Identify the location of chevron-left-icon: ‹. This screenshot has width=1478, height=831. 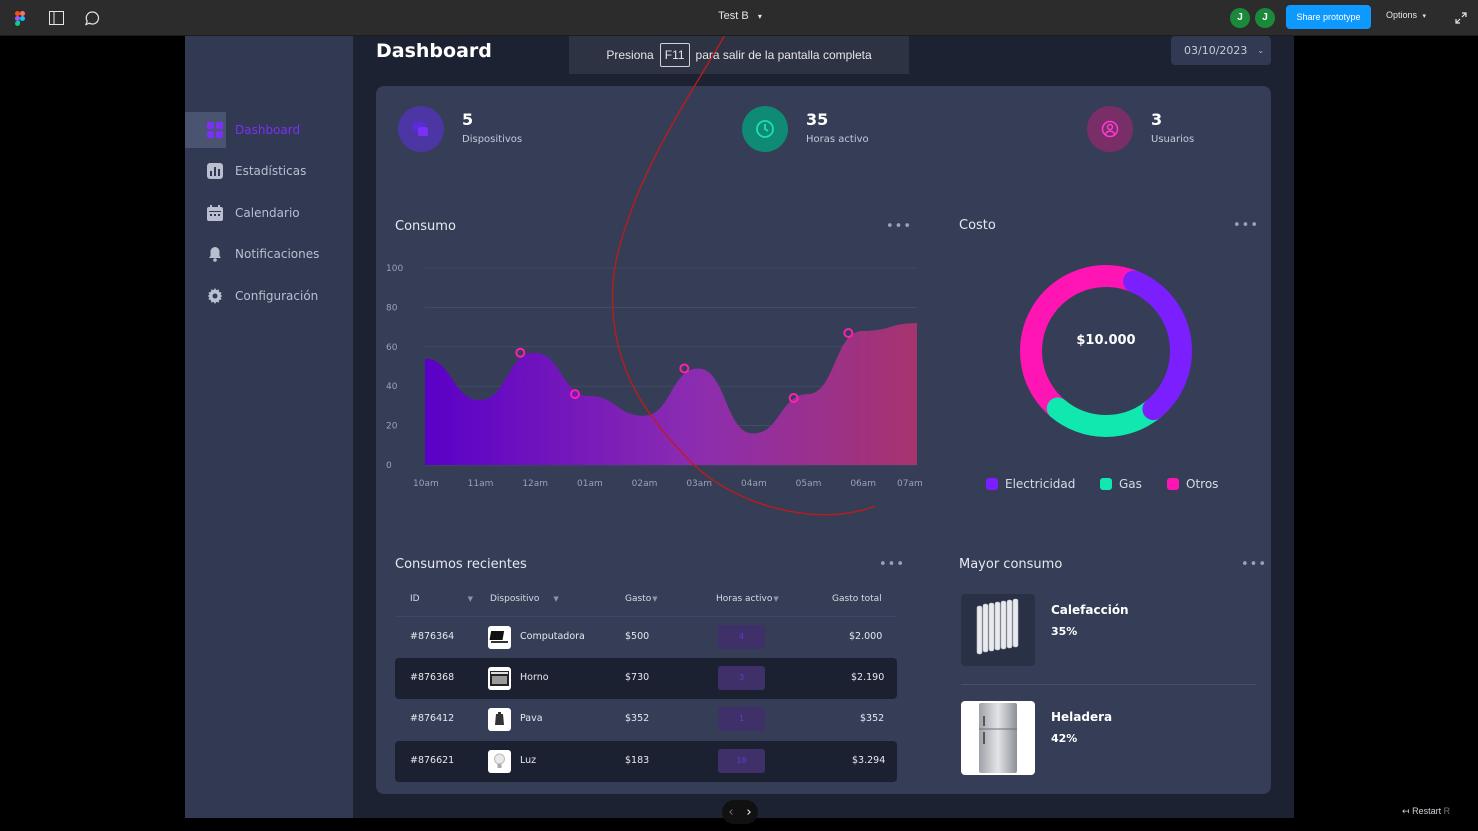
(730, 812).